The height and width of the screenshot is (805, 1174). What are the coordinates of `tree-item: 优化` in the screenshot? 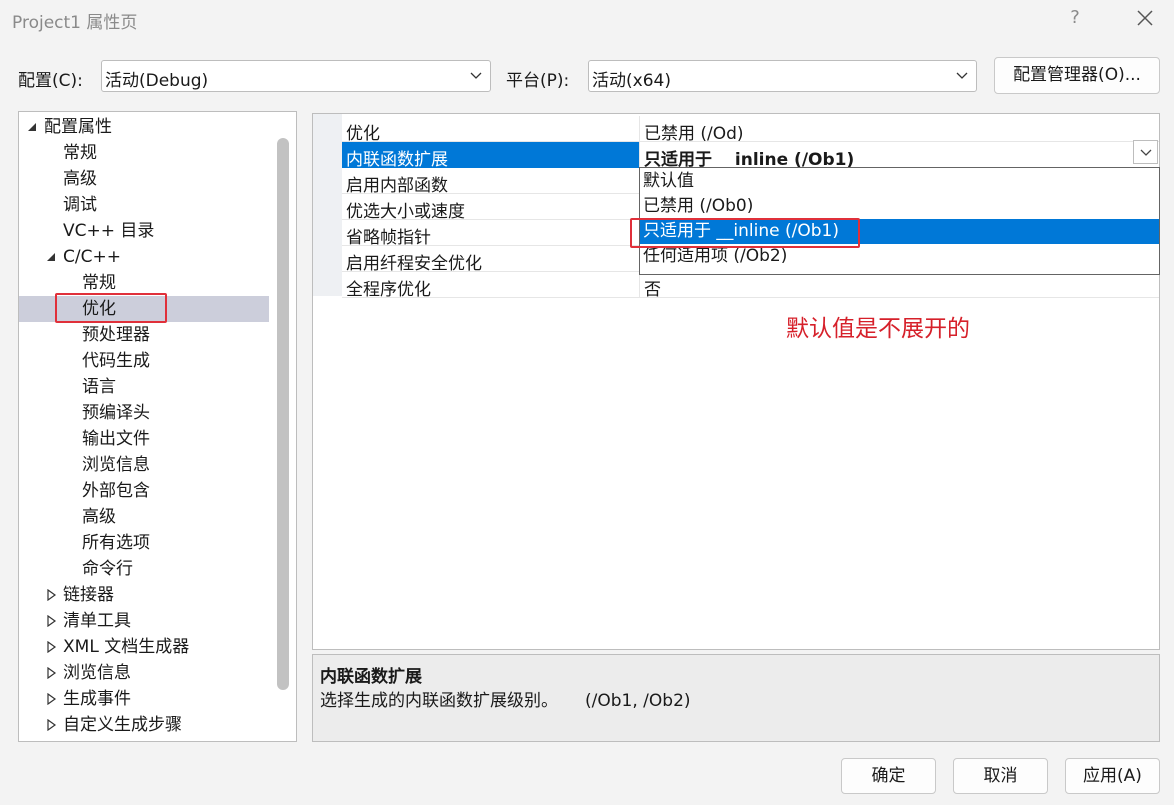 It's located at (144, 309).